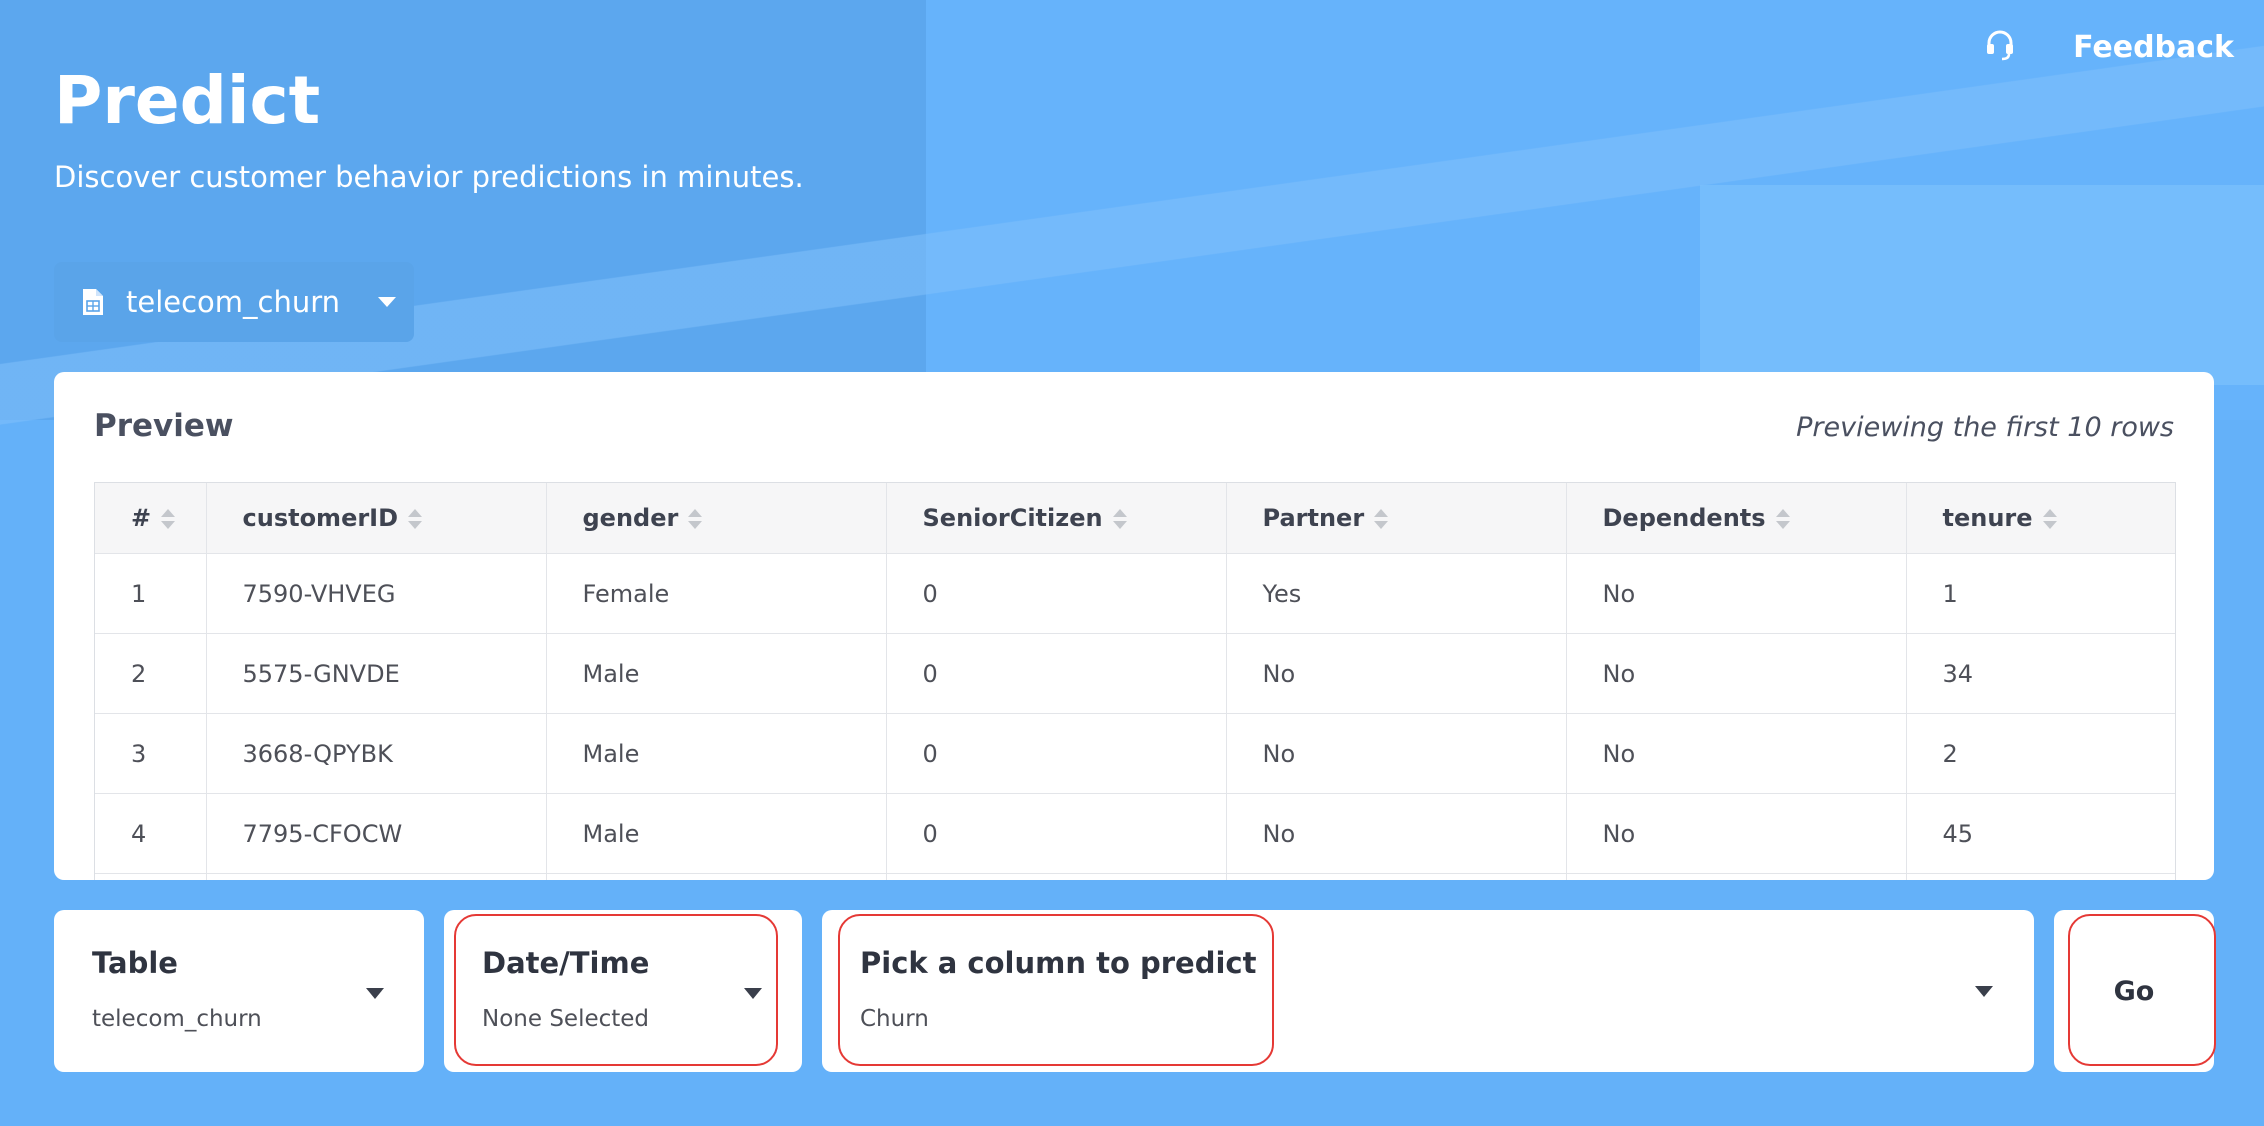  Describe the element at coordinates (2040, 518) in the screenshot. I see `column-header: tenure` at that location.